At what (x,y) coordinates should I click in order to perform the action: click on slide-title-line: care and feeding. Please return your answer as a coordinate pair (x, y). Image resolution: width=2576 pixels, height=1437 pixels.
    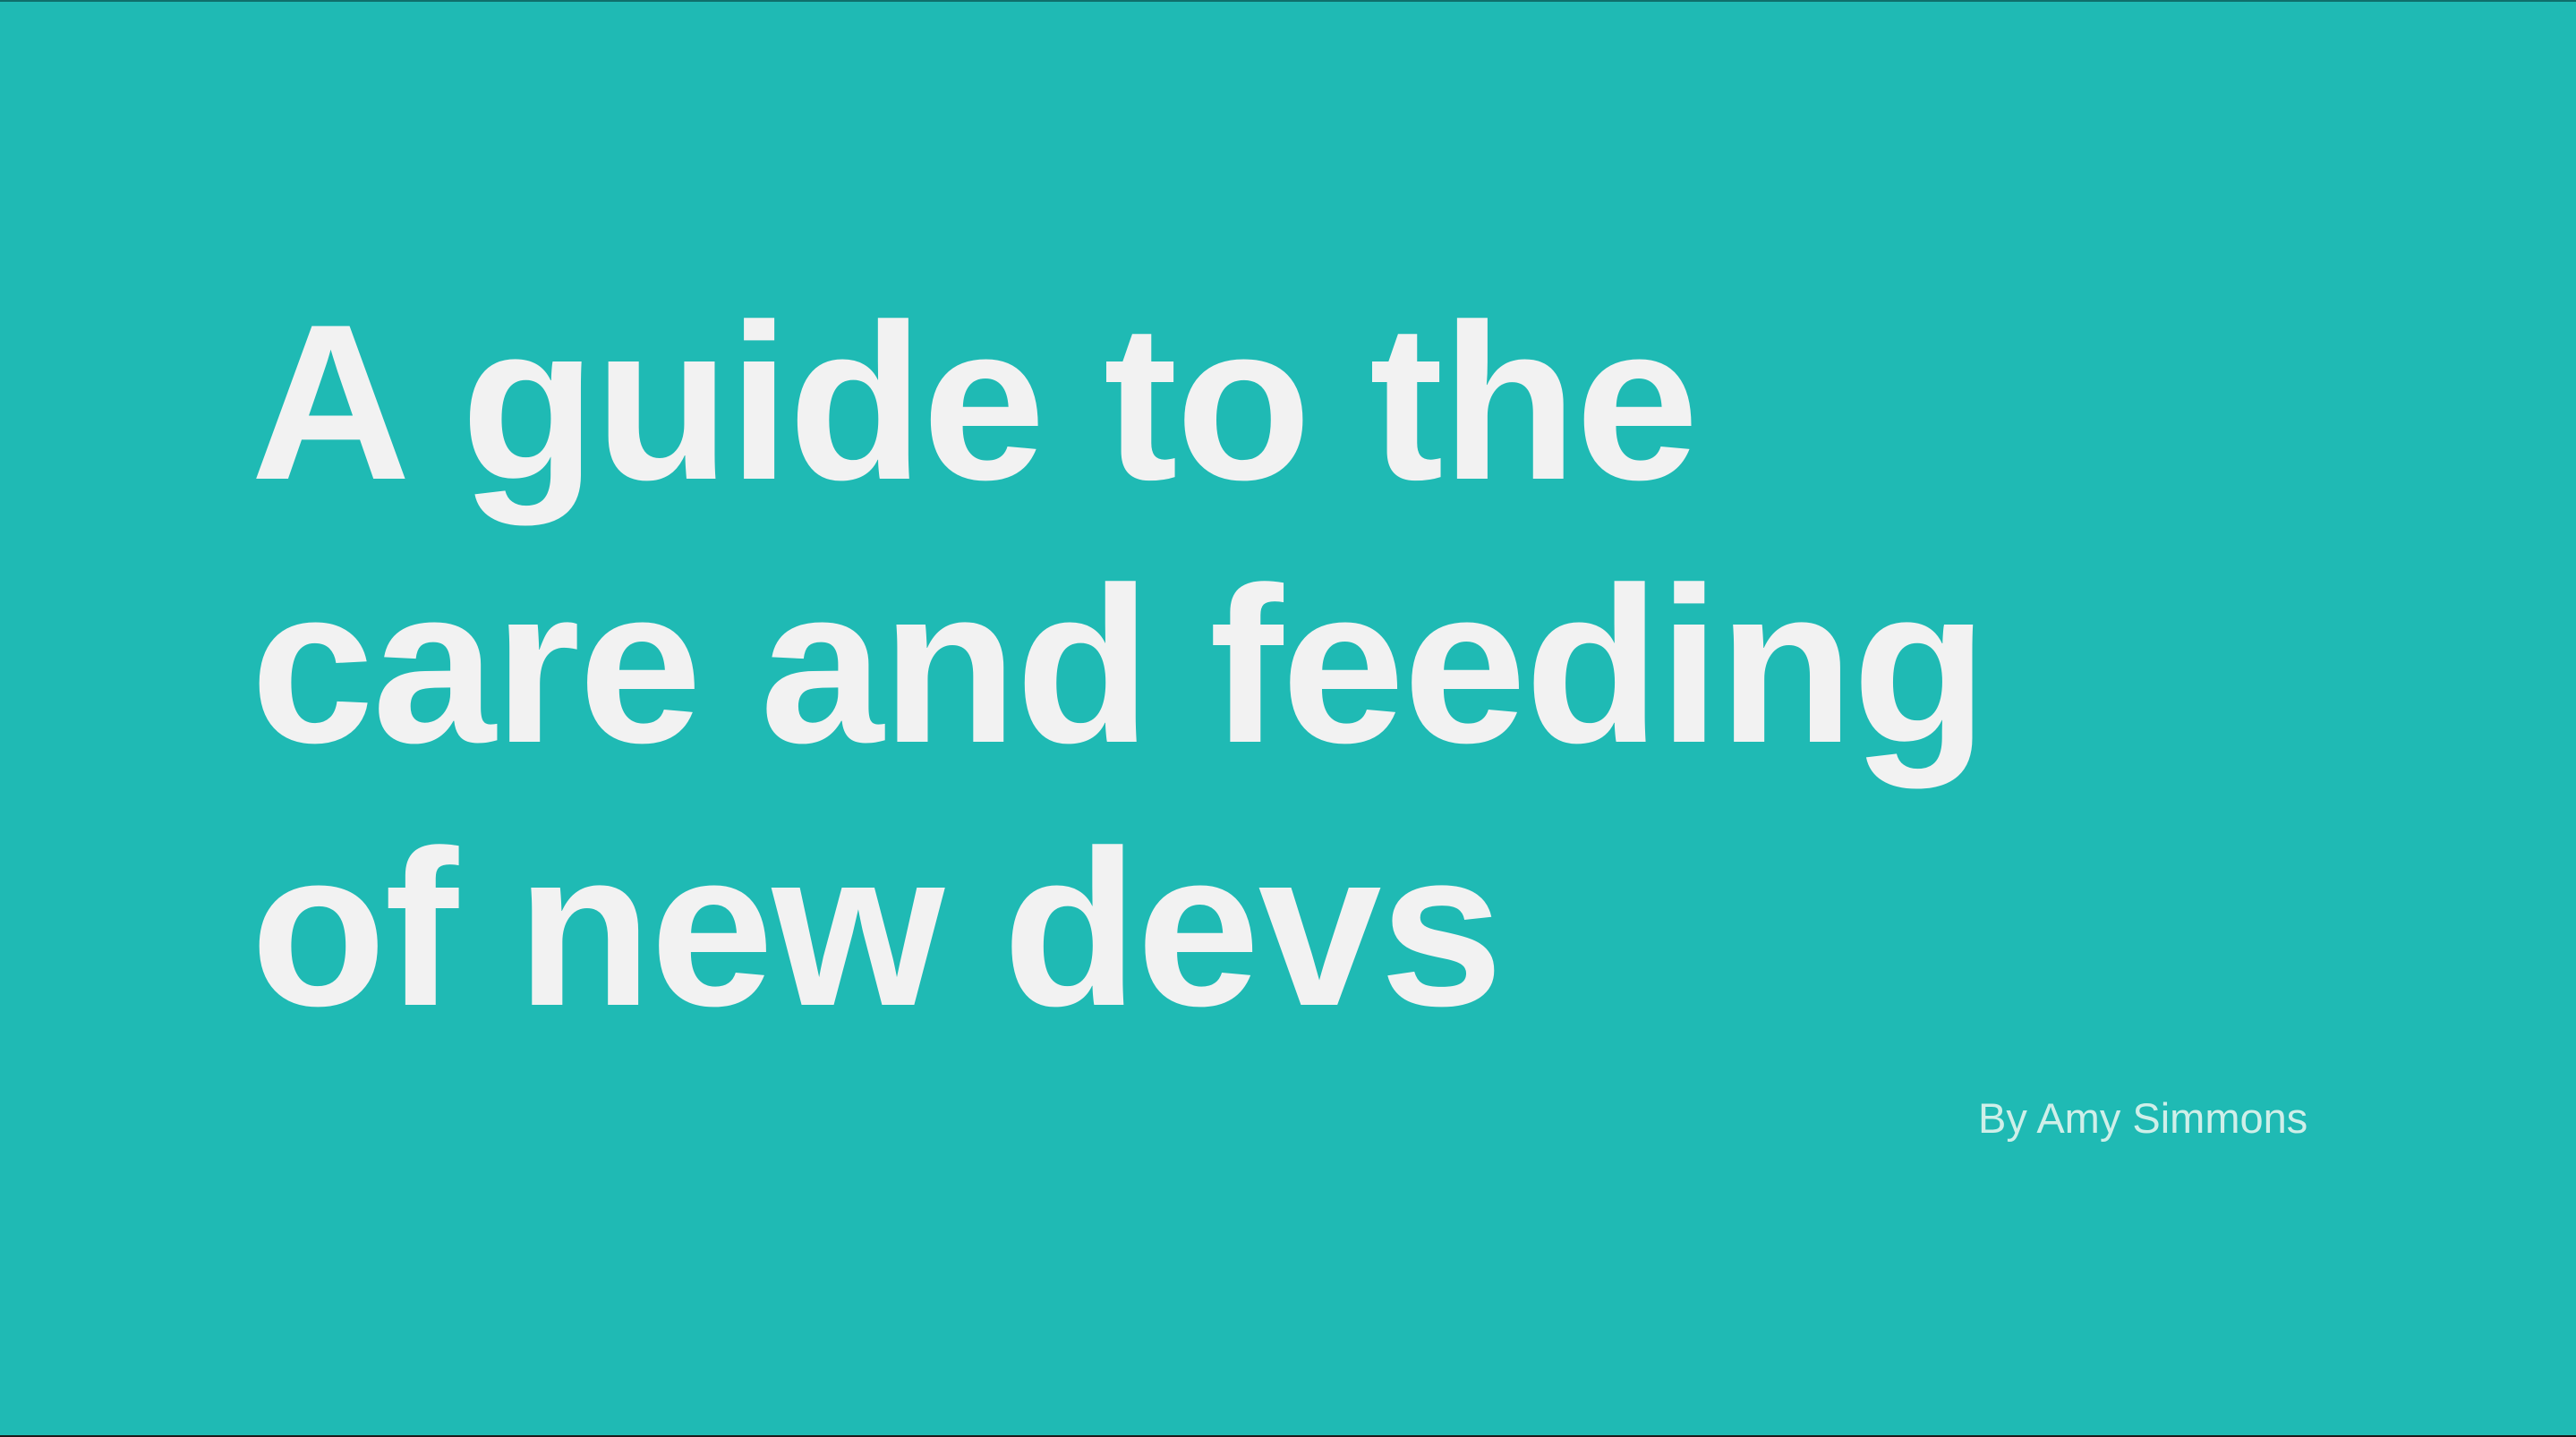
    Looking at the image, I should click on (1119, 664).